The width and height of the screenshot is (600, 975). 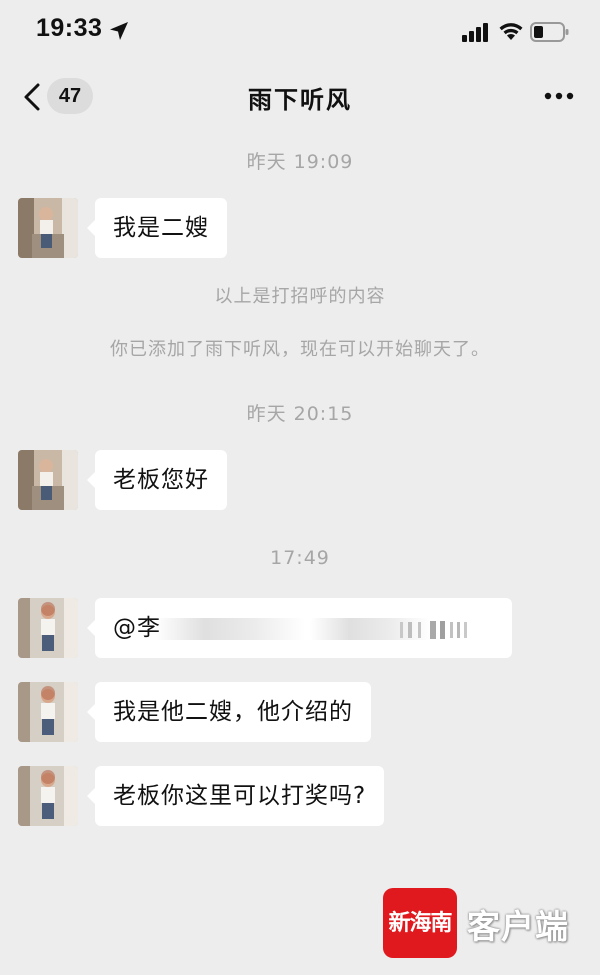 I want to click on watermark-text: 客户端, so click(x=518, y=926).